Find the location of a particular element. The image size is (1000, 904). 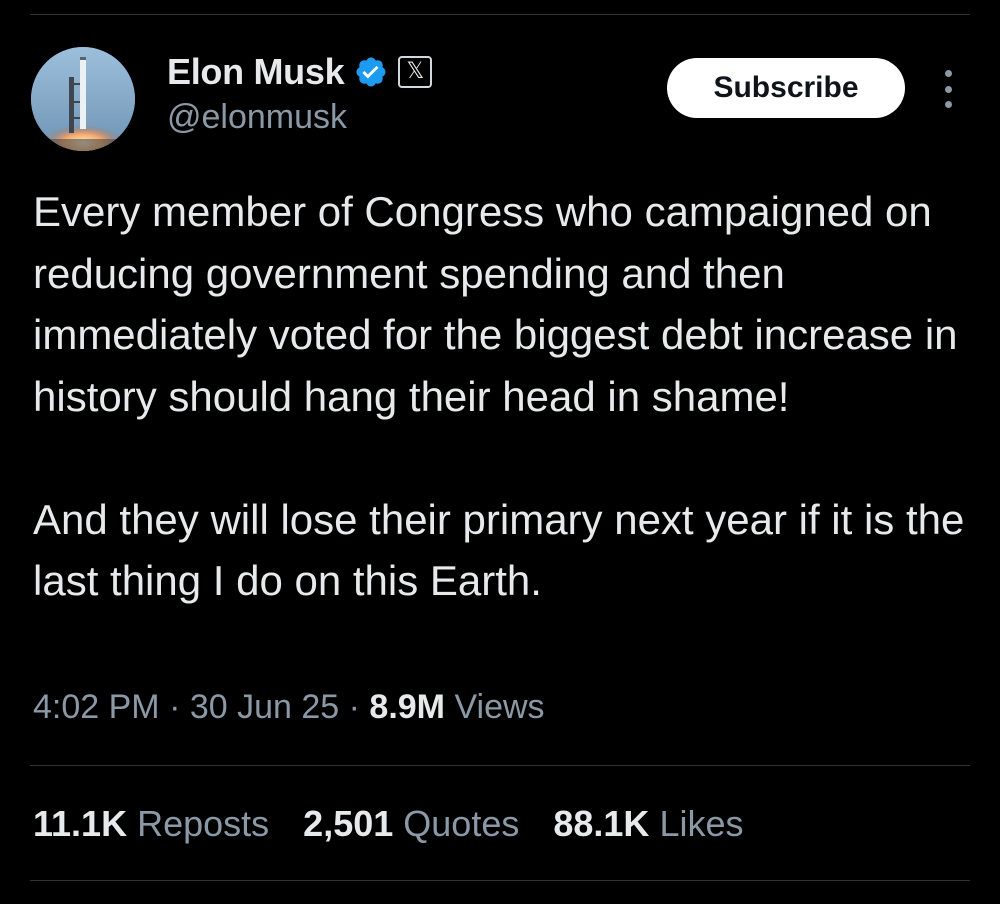

tweet-date: 30 Jun 25 is located at coordinates (264, 707).